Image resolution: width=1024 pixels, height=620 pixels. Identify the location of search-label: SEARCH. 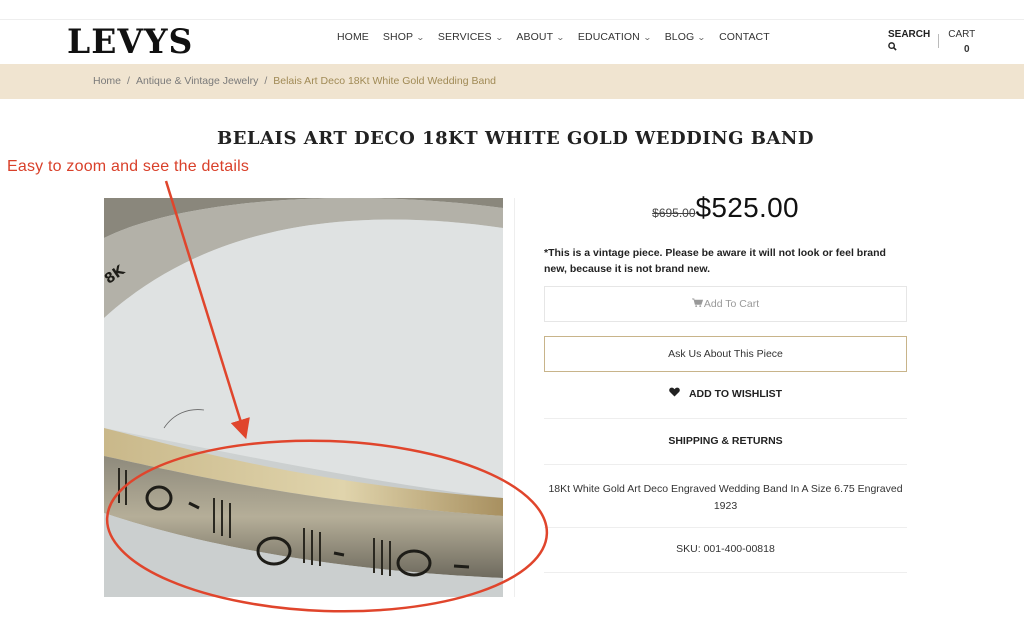
(909, 34).